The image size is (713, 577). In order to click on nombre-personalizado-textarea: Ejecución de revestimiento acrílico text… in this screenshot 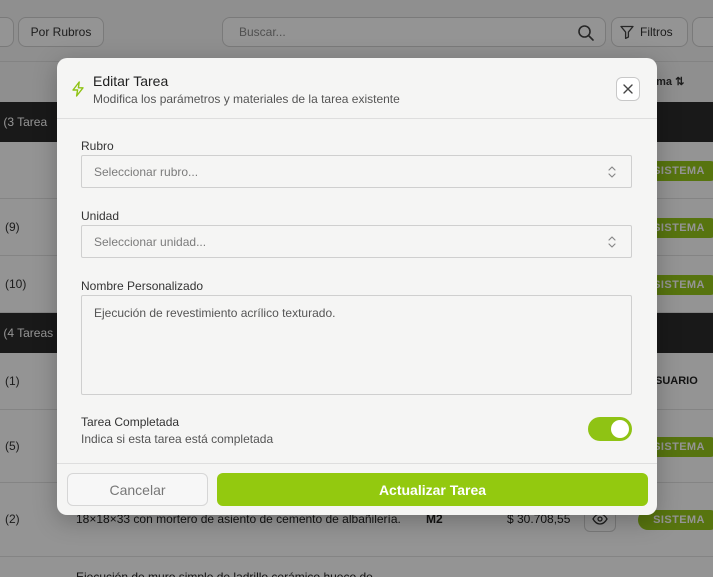, I will do `click(356, 345)`.